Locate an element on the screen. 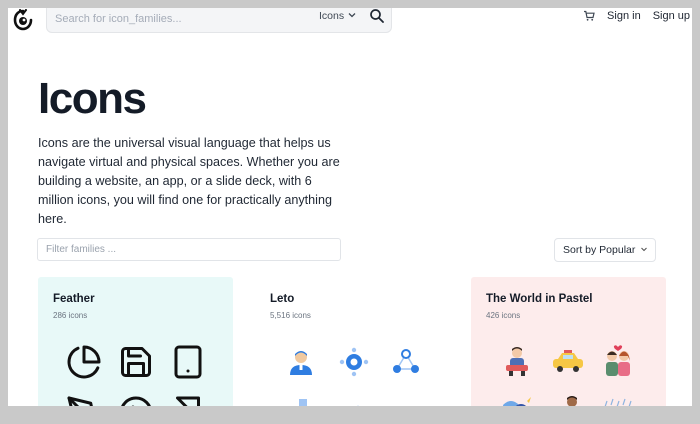 This screenshot has height=424, width=700. family-card-leto: Leto 5,516 icons is located at coordinates (352, 346).